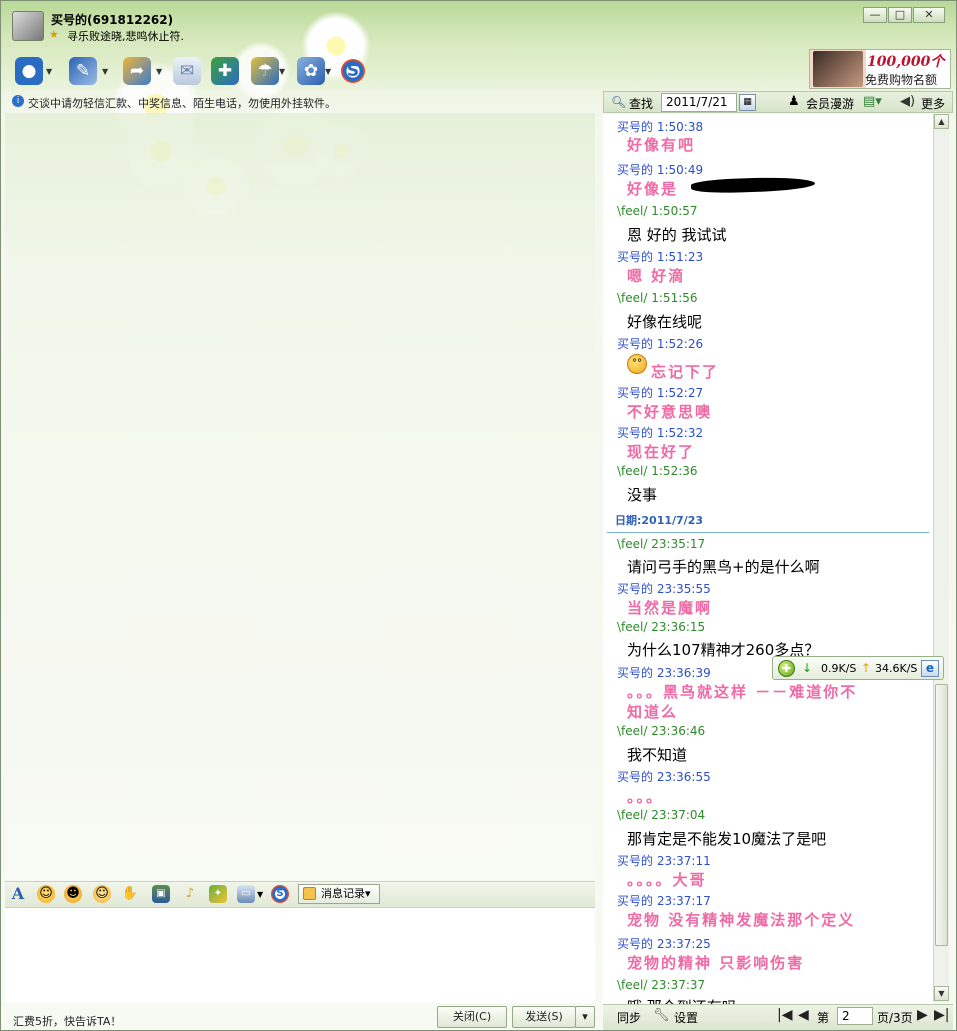  Describe the element at coordinates (941, 558) in the screenshot. I see `history-scrollbar: ▲ ▼` at that location.